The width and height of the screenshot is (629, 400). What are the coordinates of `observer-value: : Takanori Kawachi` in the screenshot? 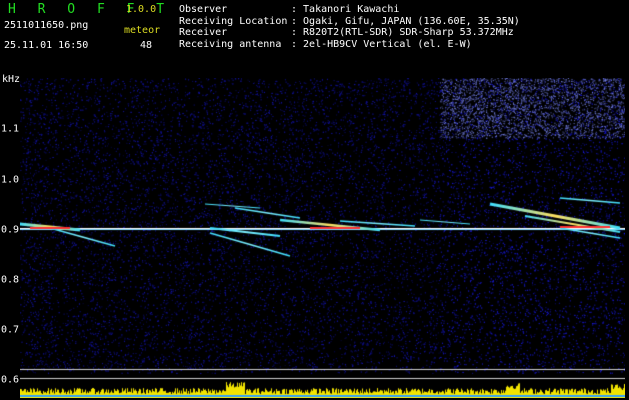 It's located at (345, 9).